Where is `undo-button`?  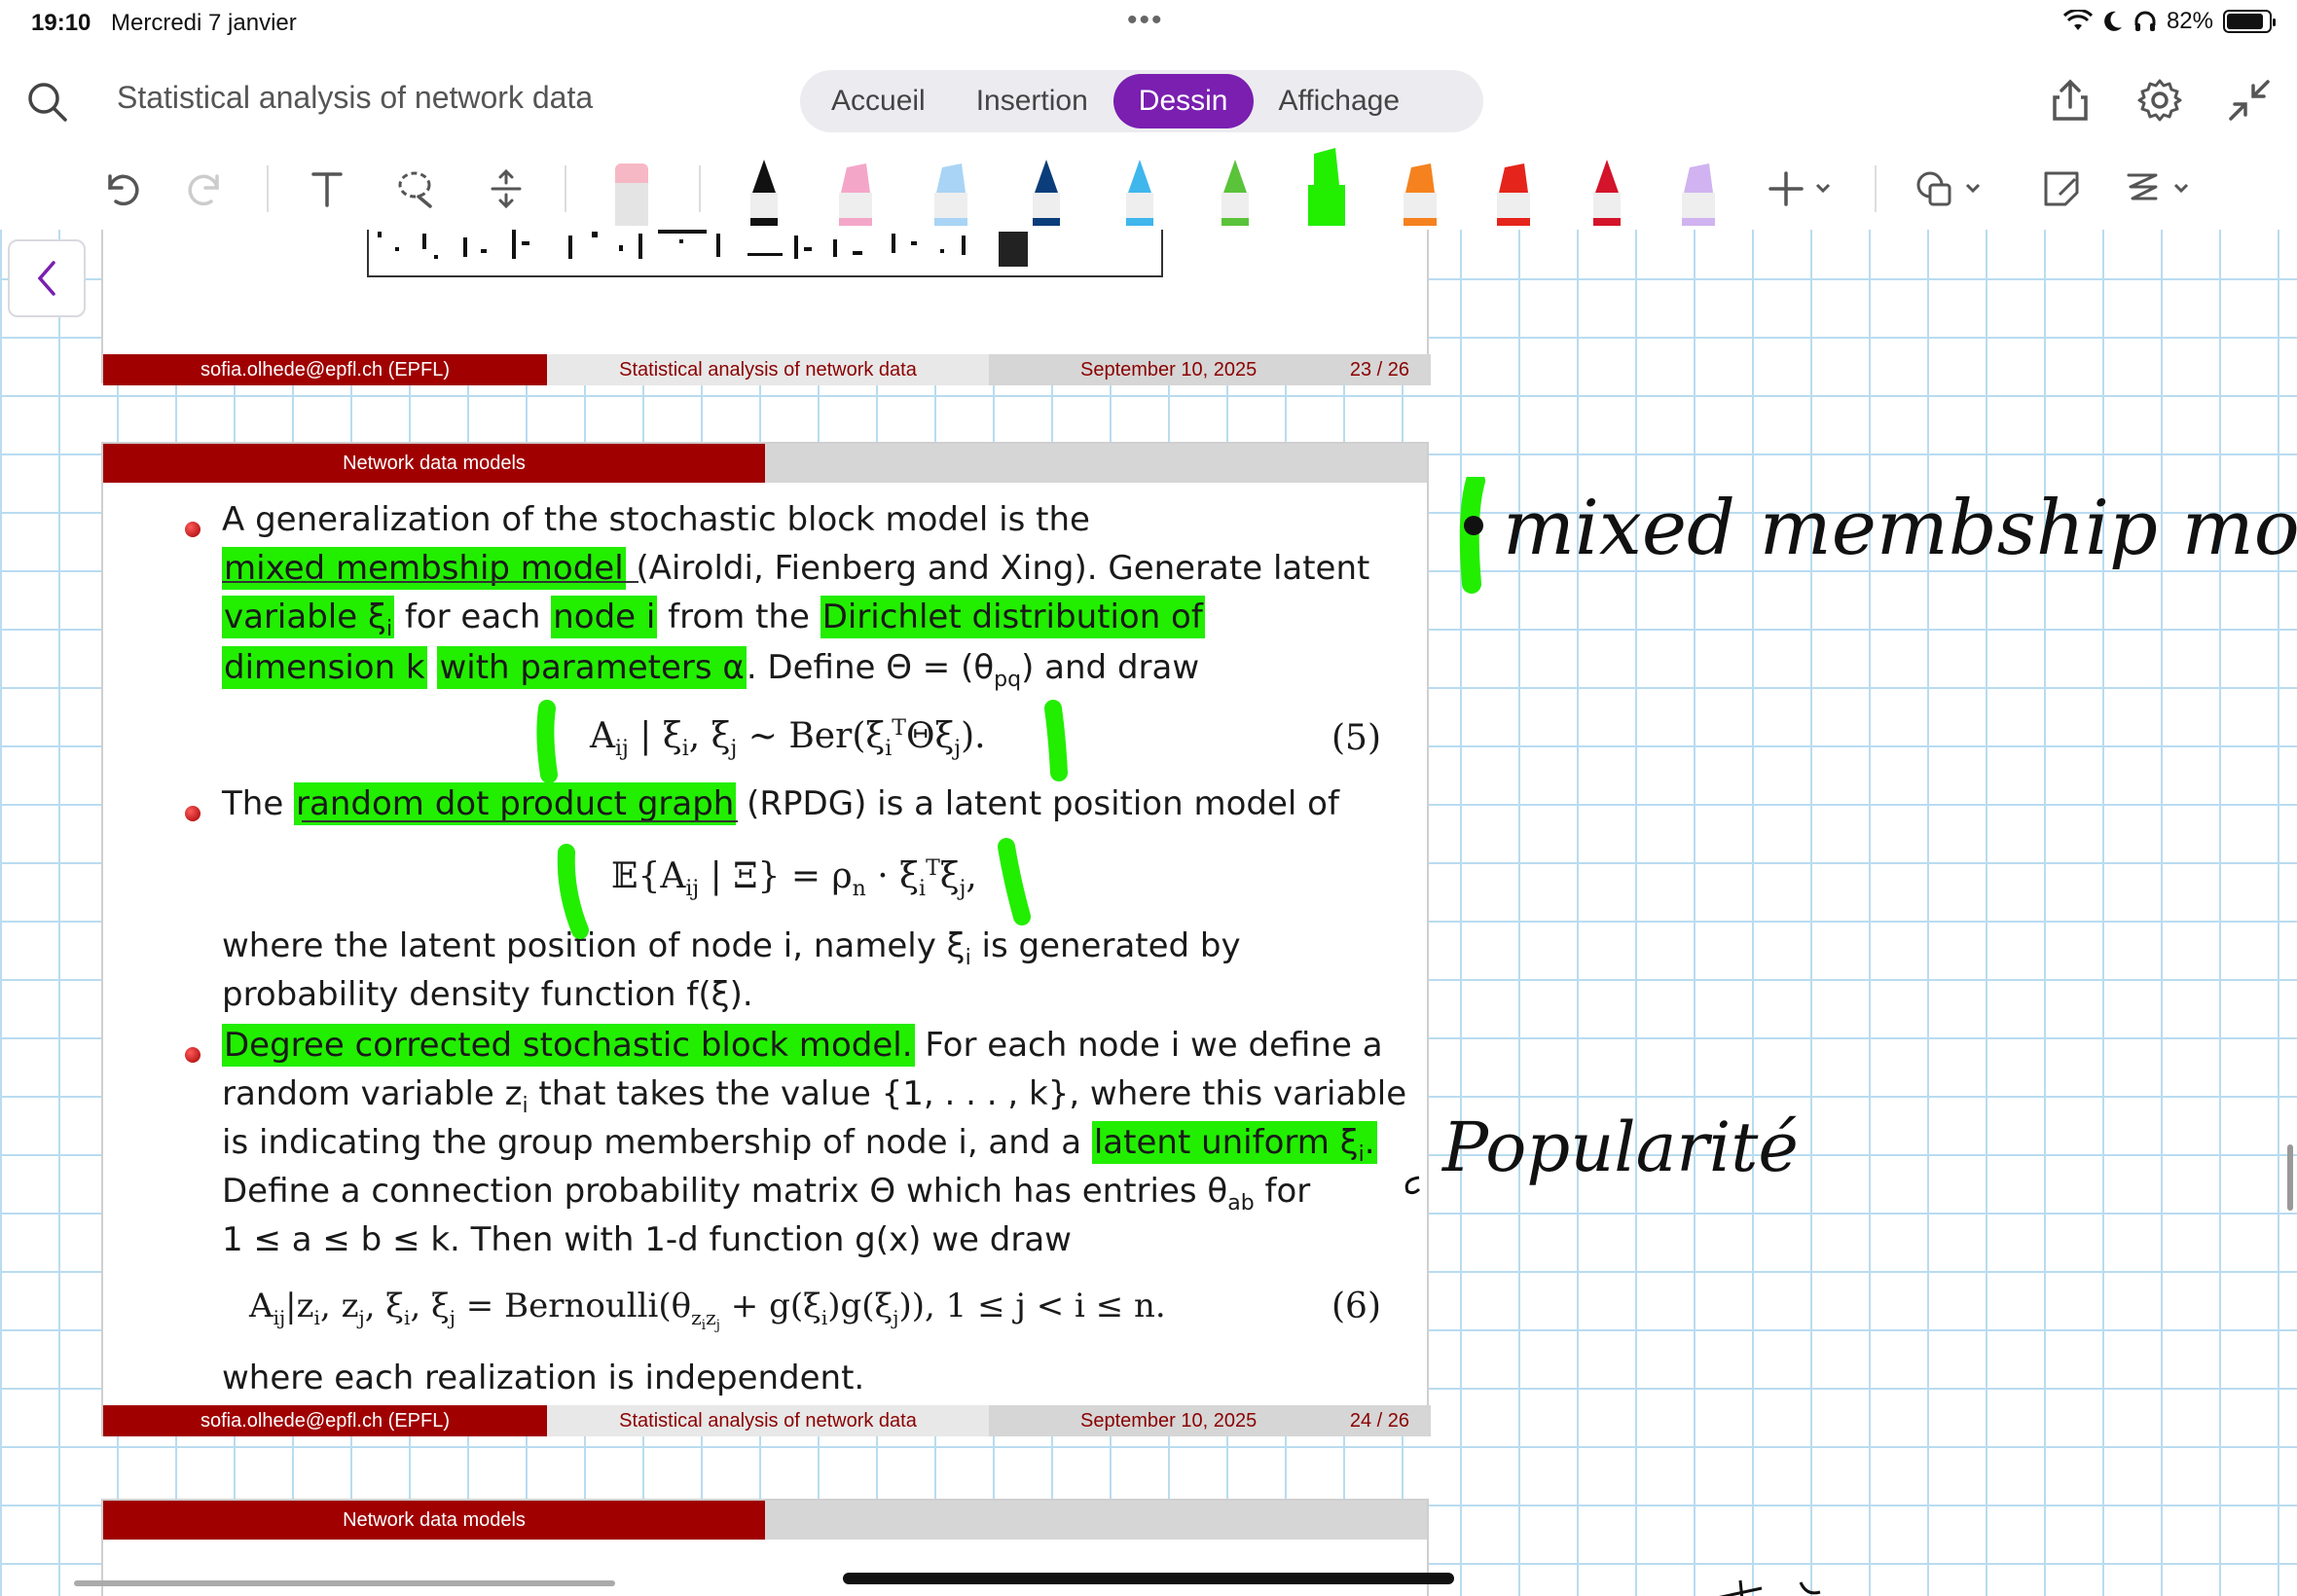
undo-button is located at coordinates (120, 189).